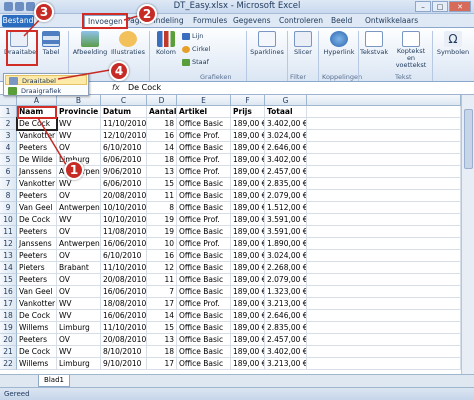 This screenshot has height=400, width=474. I want to click on hyperlink-button: Hyperlink, so click(339, 43).